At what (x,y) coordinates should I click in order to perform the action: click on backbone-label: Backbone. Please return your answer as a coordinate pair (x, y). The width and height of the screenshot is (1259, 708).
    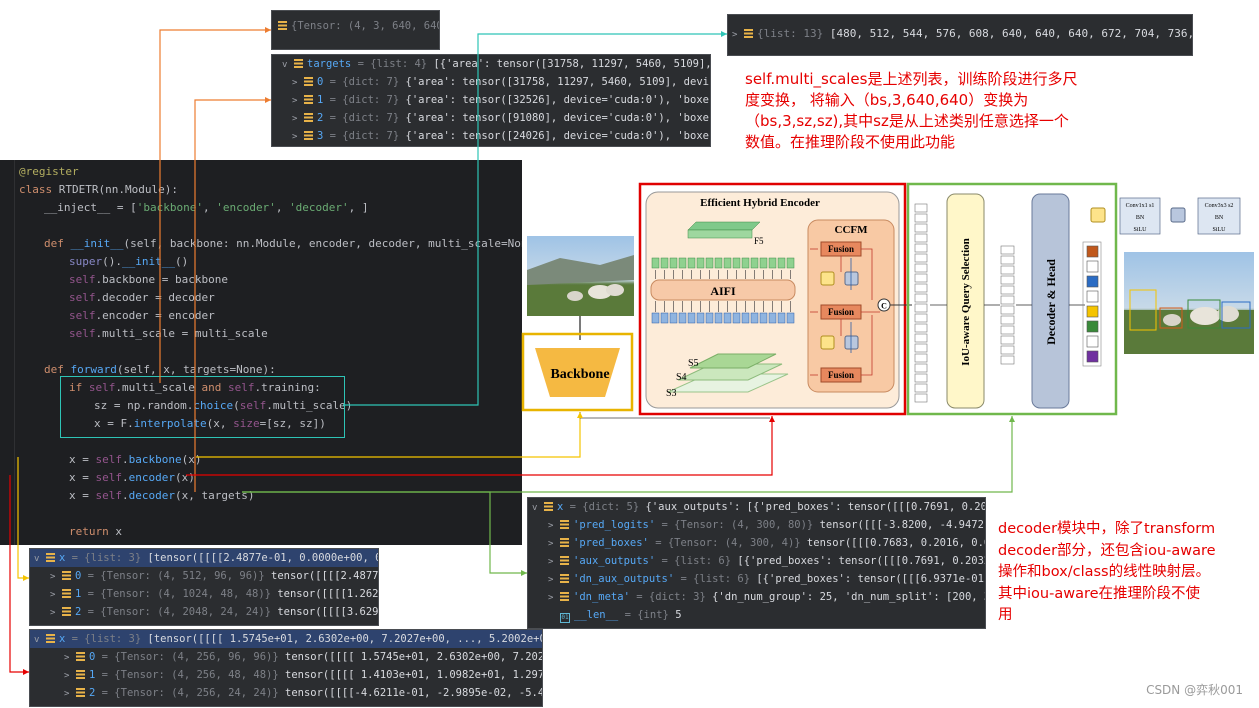
    Looking at the image, I should click on (579, 374).